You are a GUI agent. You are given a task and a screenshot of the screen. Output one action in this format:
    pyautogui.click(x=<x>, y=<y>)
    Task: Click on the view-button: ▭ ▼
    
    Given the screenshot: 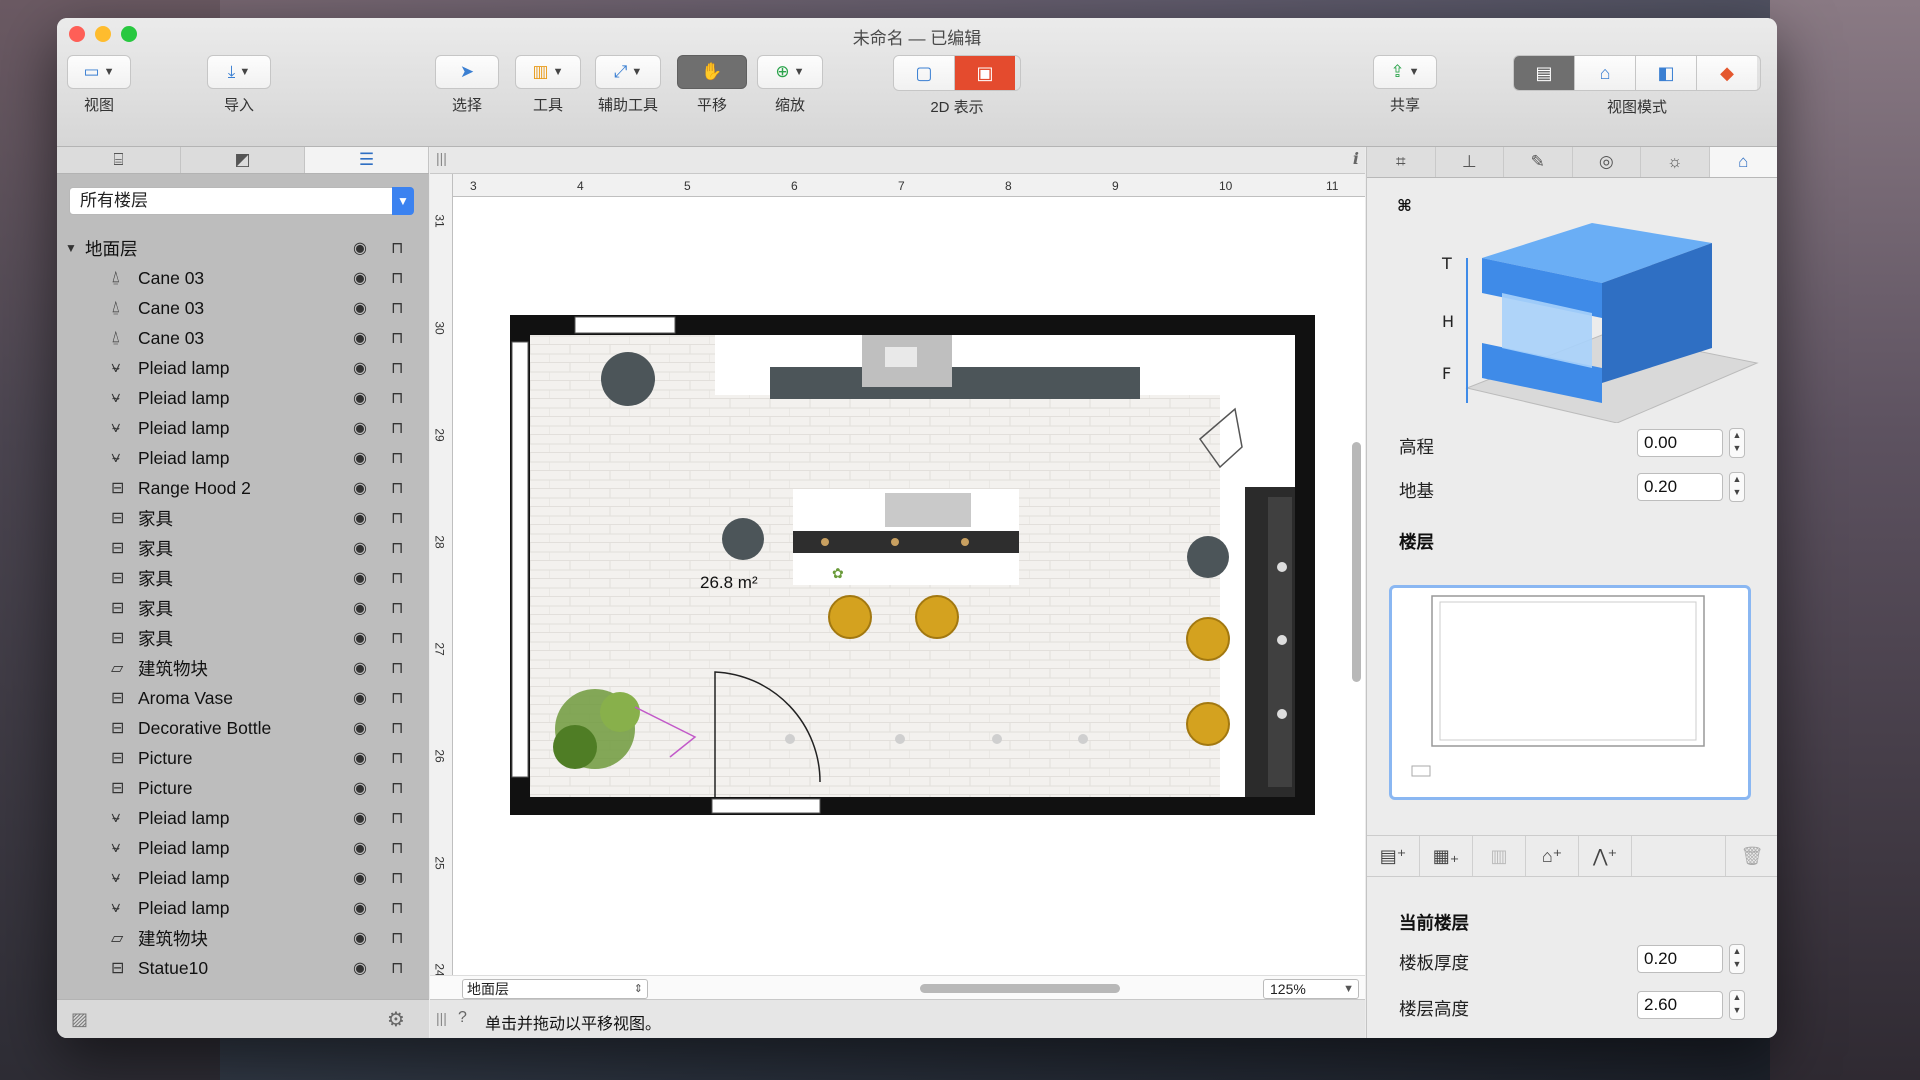 What is the action you would take?
    pyautogui.click(x=99, y=72)
    